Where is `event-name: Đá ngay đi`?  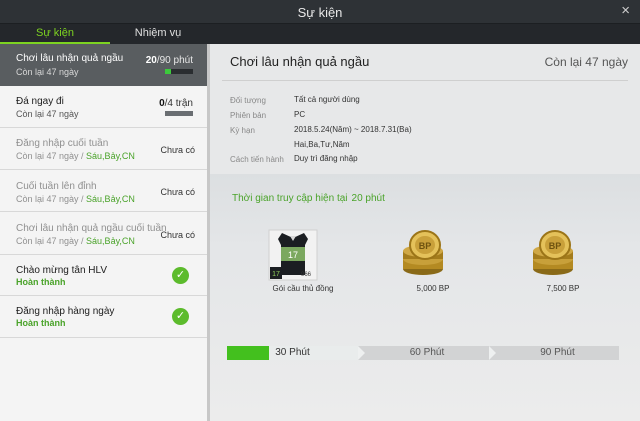
event-name: Đá ngay đi is located at coordinates (40, 101).